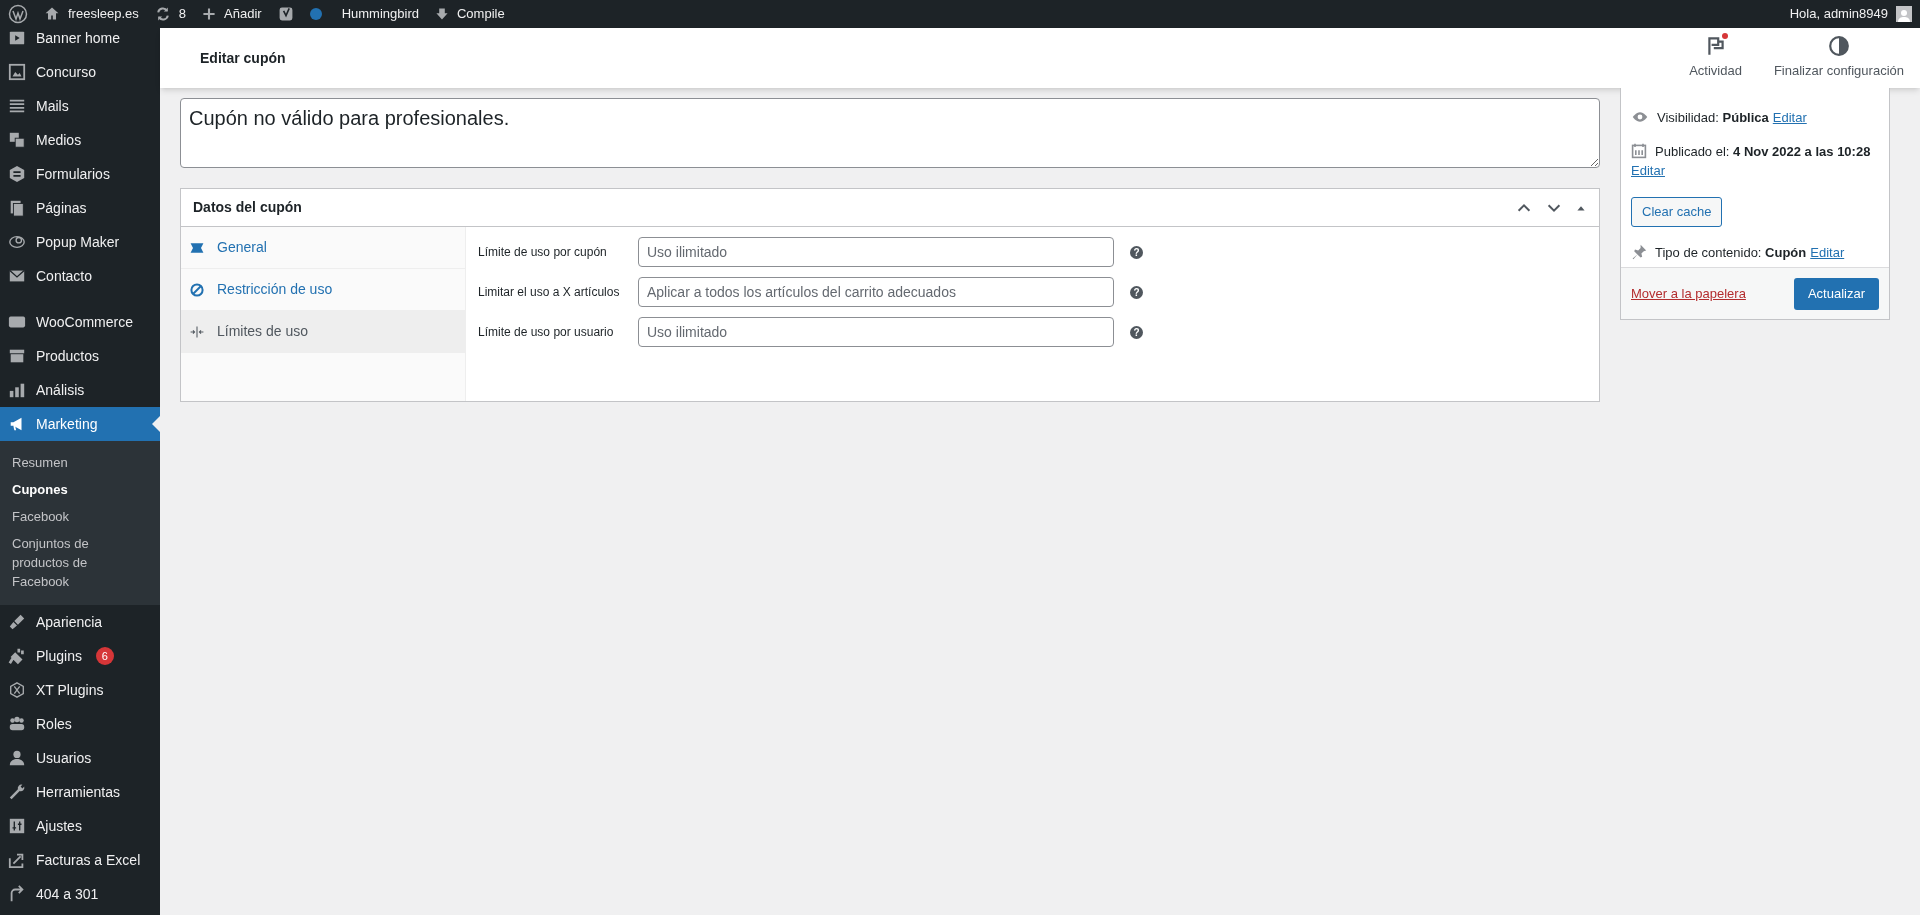 This screenshot has height=915, width=1920. What do you see at coordinates (103, 14) in the screenshot?
I see `toolbar-link: freesleep.es` at bounding box center [103, 14].